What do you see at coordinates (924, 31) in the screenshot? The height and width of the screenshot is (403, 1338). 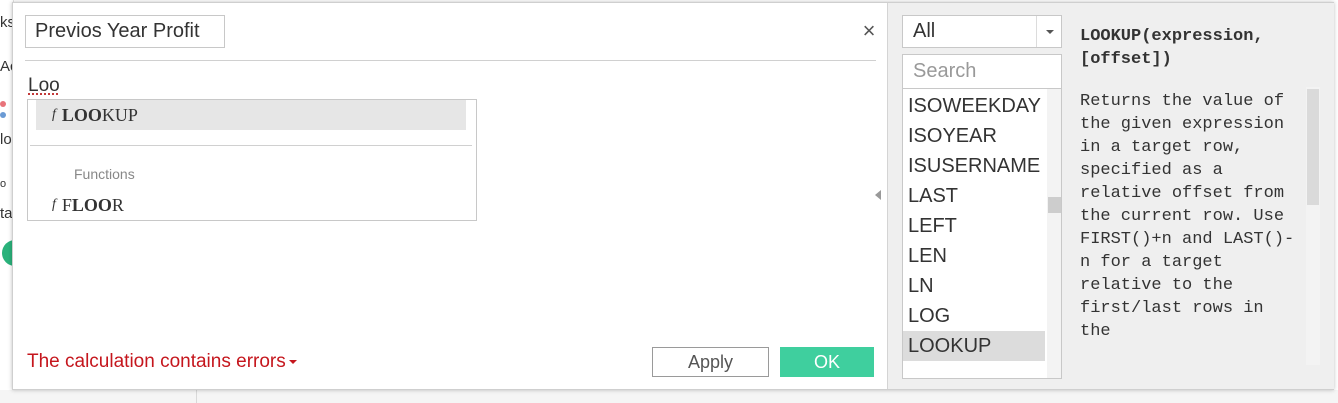 I see `category-value: All` at bounding box center [924, 31].